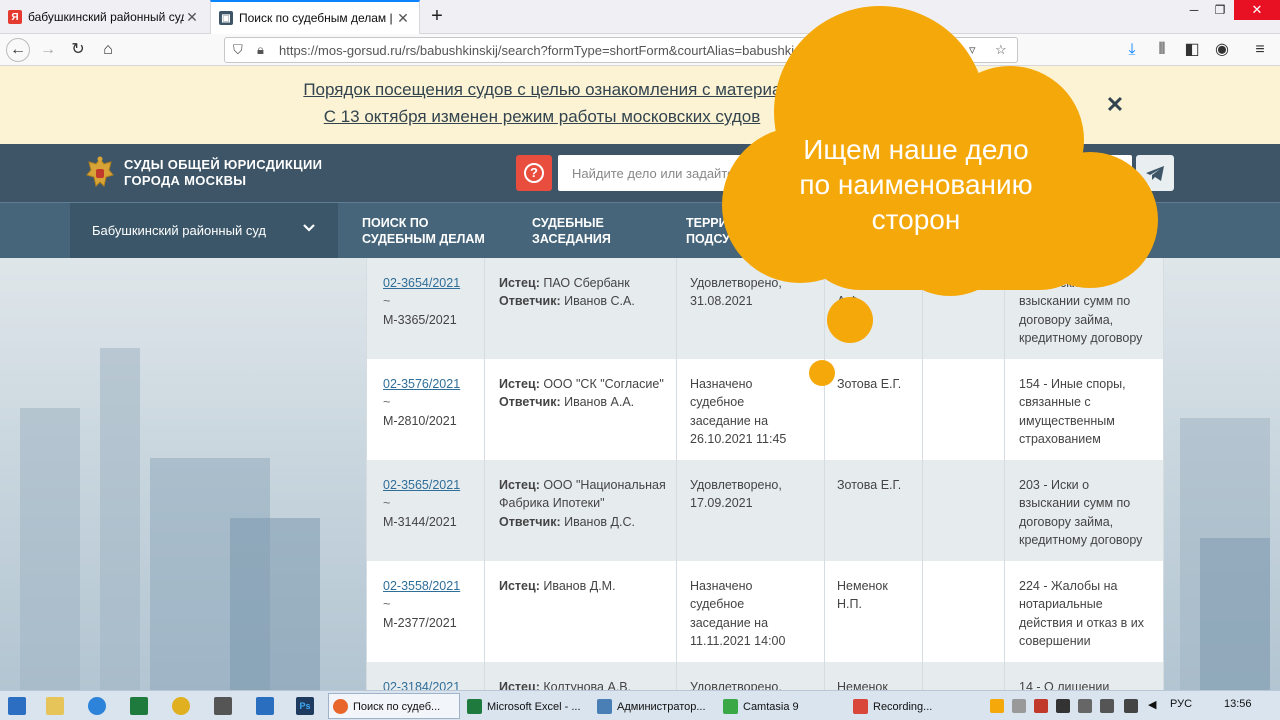 Image resolution: width=1280 pixels, height=720 pixels. I want to click on window-close-icon: ✕, so click(1257, 10).